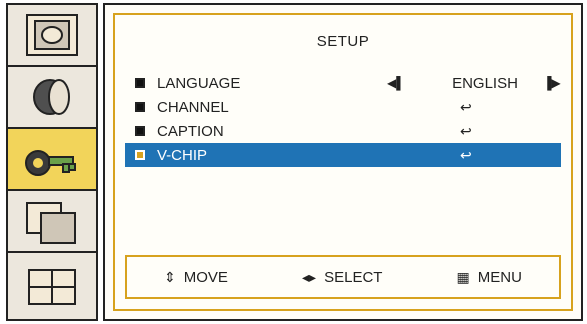 This screenshot has width=587, height=324. I want to click on pip-icon, so click(51, 223).